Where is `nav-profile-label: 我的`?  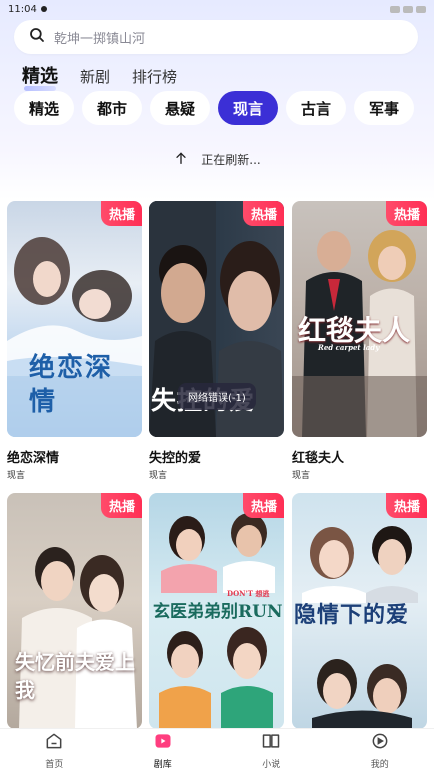
nav-profile-label: 我的 is located at coordinates (379, 765).